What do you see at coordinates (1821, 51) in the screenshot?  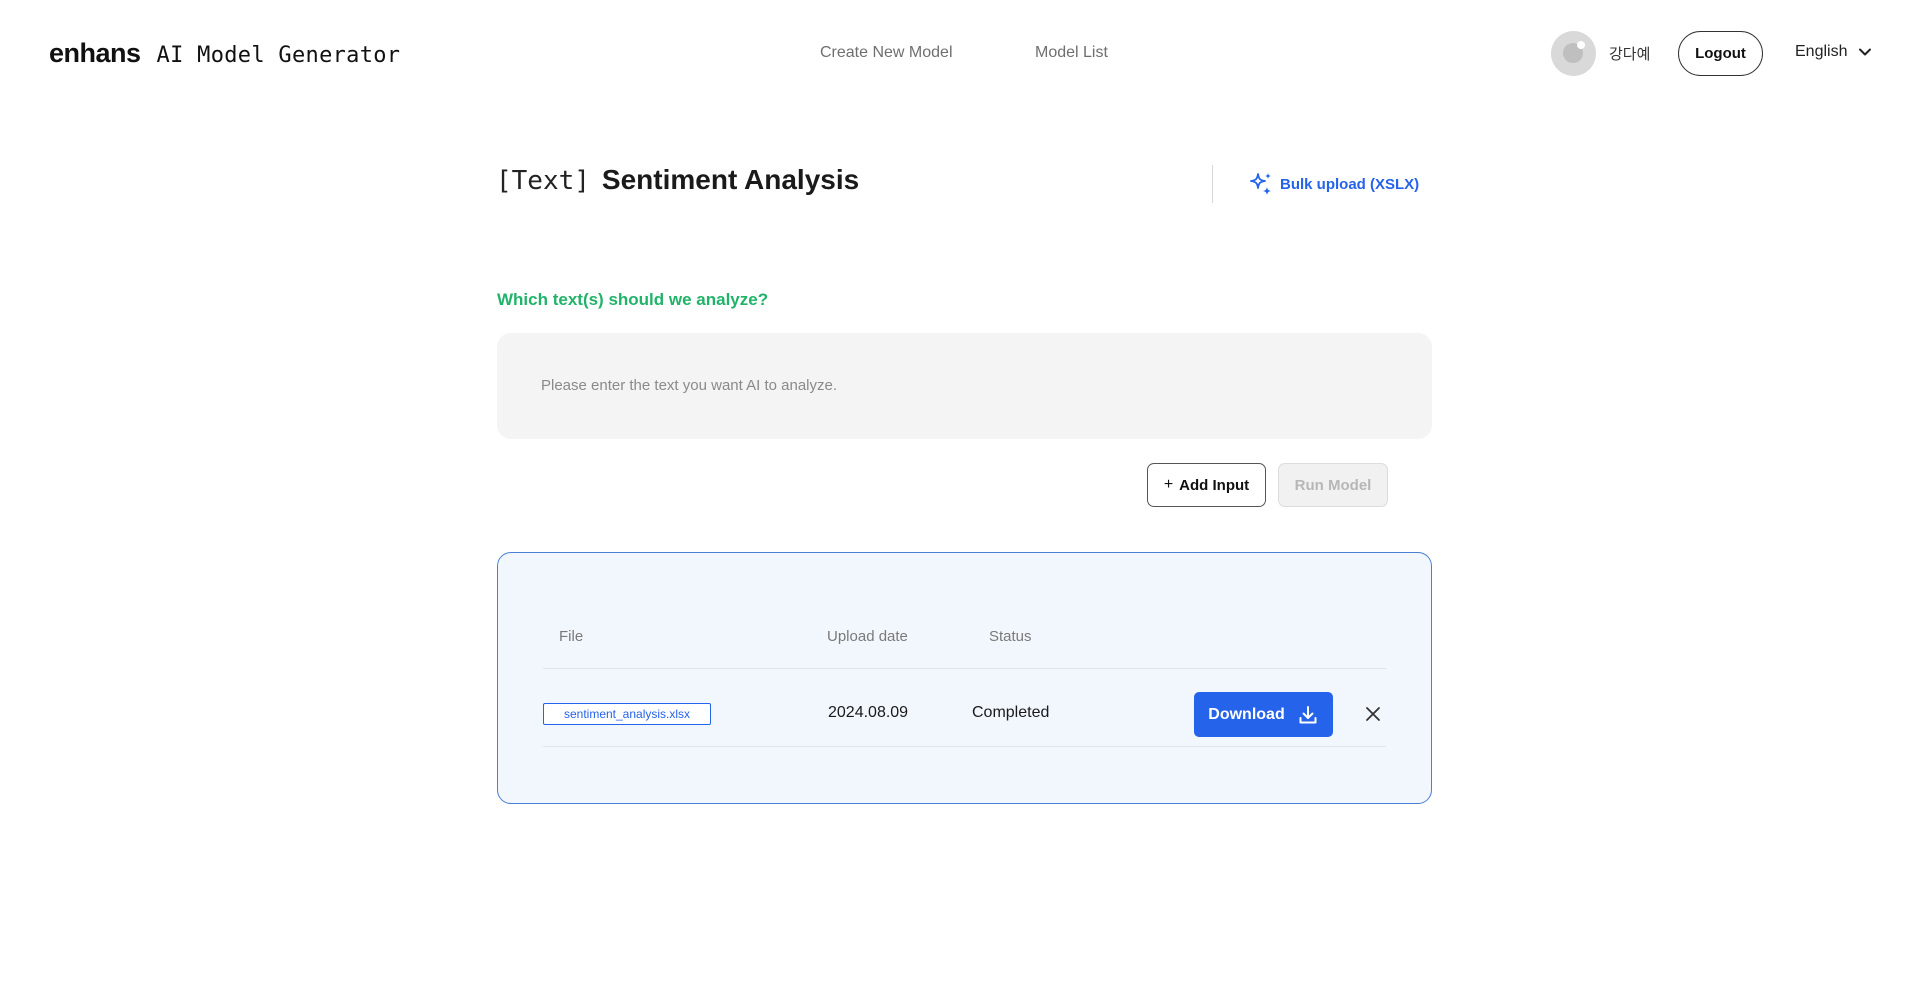 I see `language-selected: English` at bounding box center [1821, 51].